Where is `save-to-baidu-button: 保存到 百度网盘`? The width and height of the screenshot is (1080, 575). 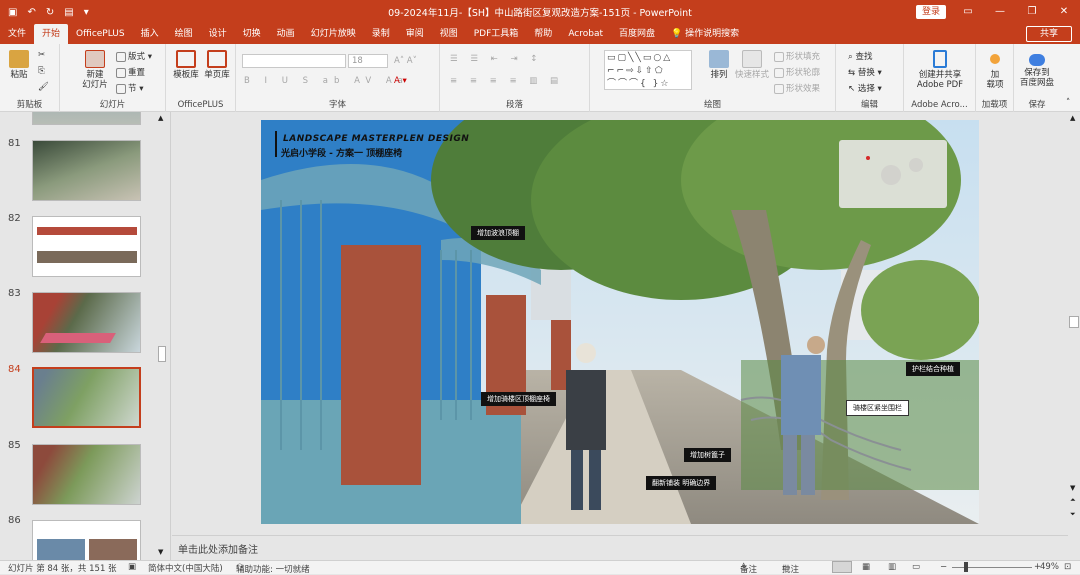
save-to-baidu-button: 保存到 百度网盘 is located at coordinates (1037, 69).